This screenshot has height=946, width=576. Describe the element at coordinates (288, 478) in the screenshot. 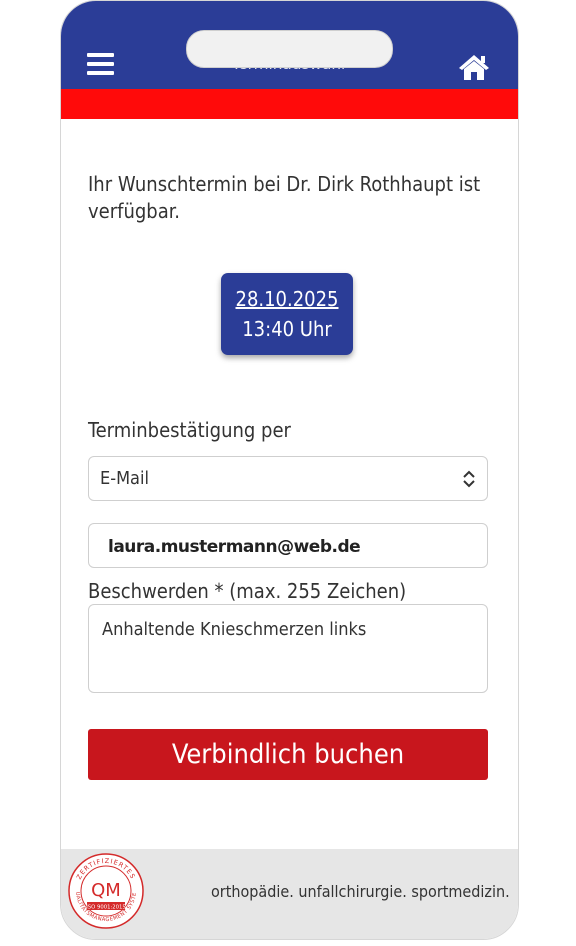

I see `confirmation-select: E-Mail` at that location.